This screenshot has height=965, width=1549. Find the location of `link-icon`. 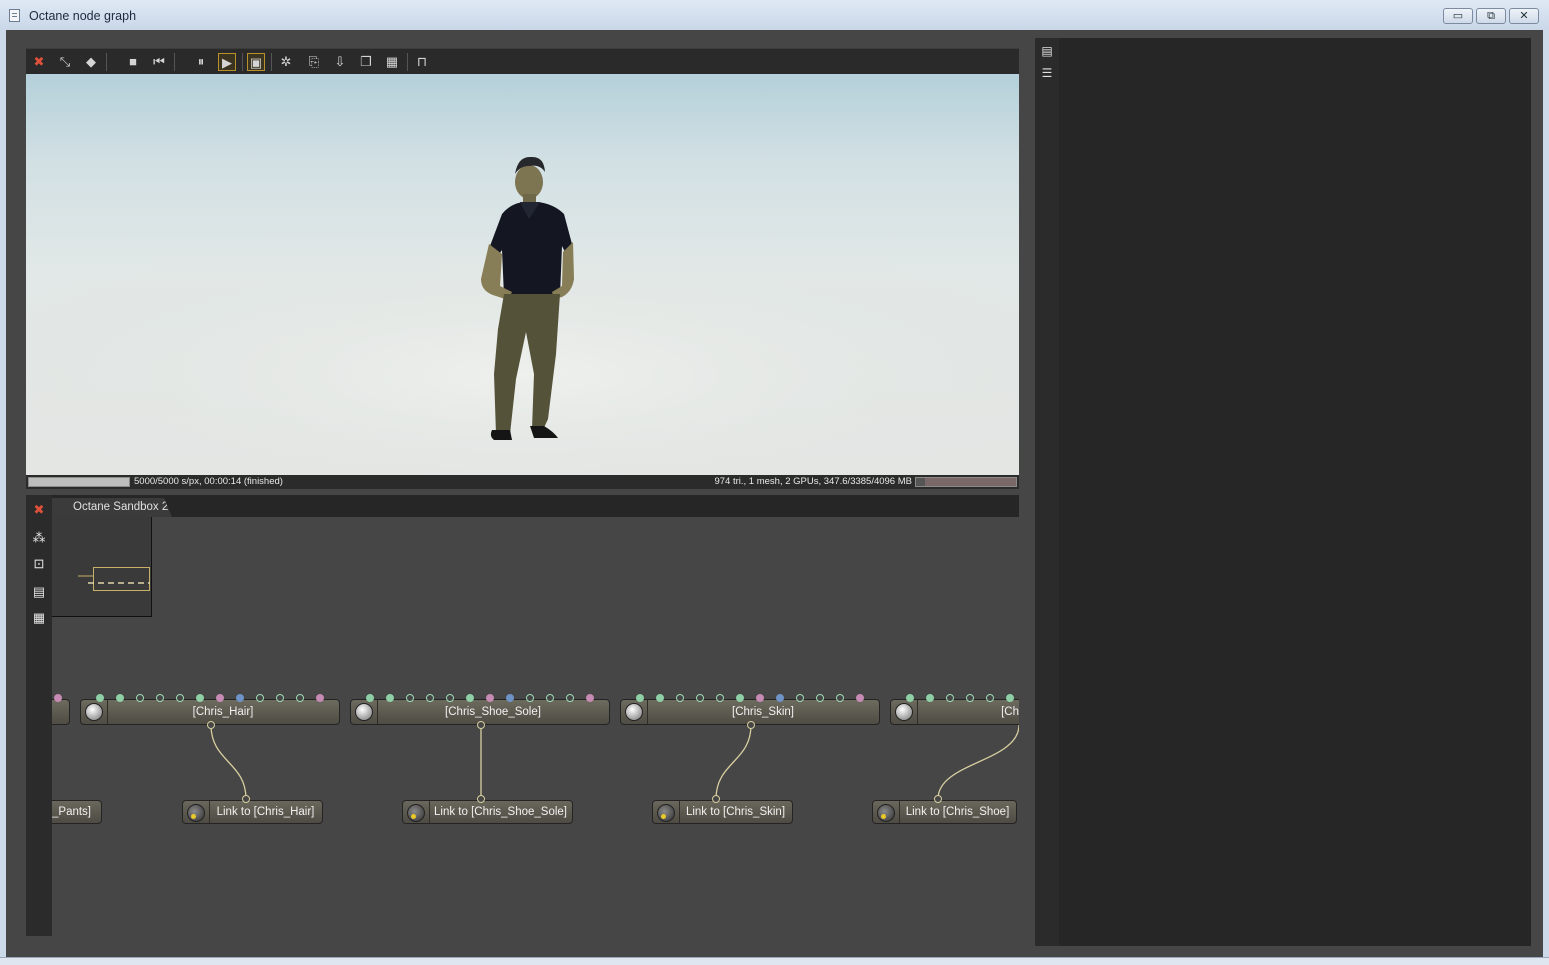

link-icon is located at coordinates (416, 813).